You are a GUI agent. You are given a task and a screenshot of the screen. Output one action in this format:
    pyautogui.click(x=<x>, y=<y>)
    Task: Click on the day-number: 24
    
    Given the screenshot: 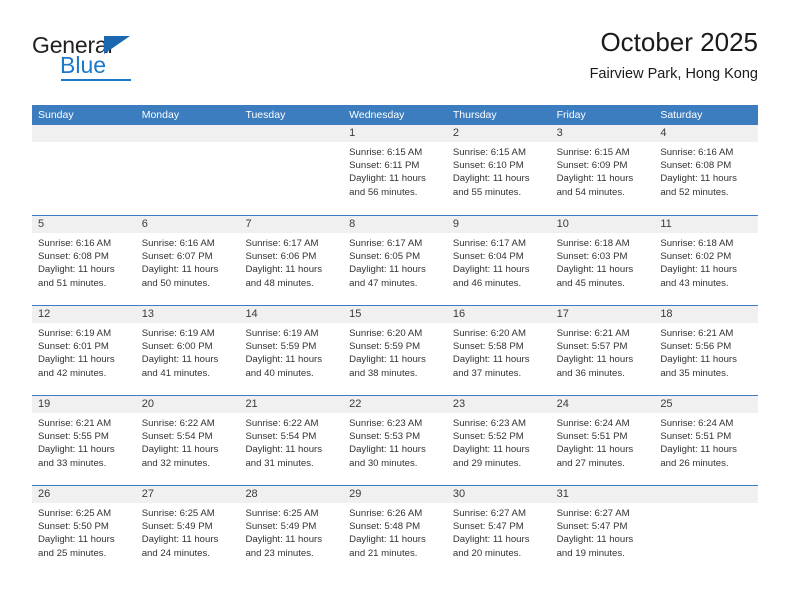 What is the action you would take?
    pyautogui.click(x=562, y=404)
    